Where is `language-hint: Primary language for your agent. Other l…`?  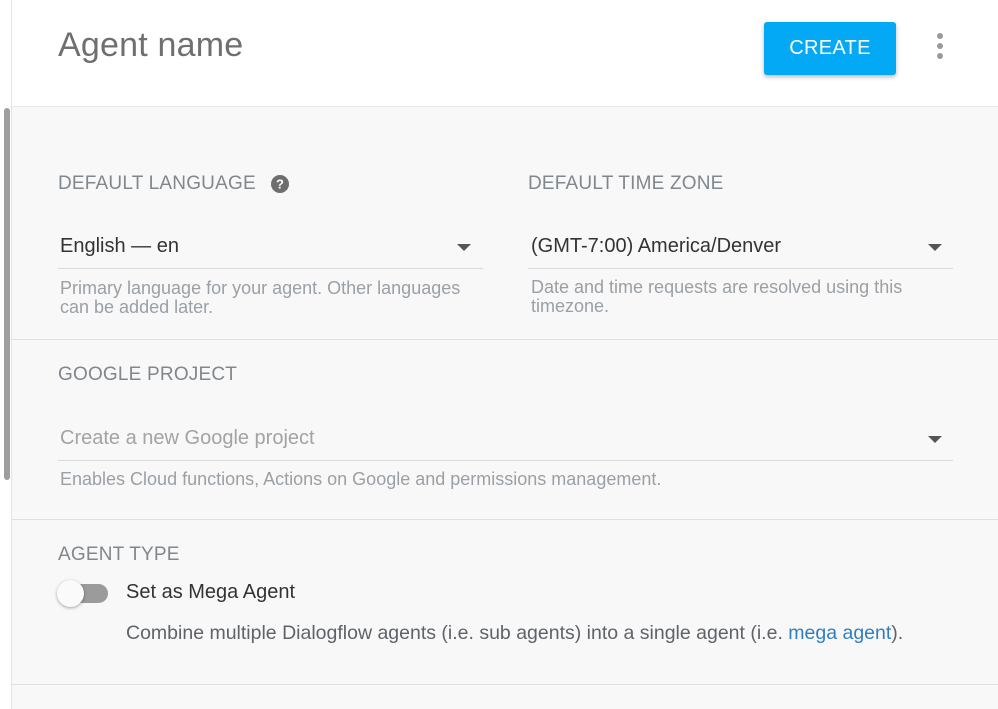 language-hint: Primary language for your agent. Other l… is located at coordinates (260, 298).